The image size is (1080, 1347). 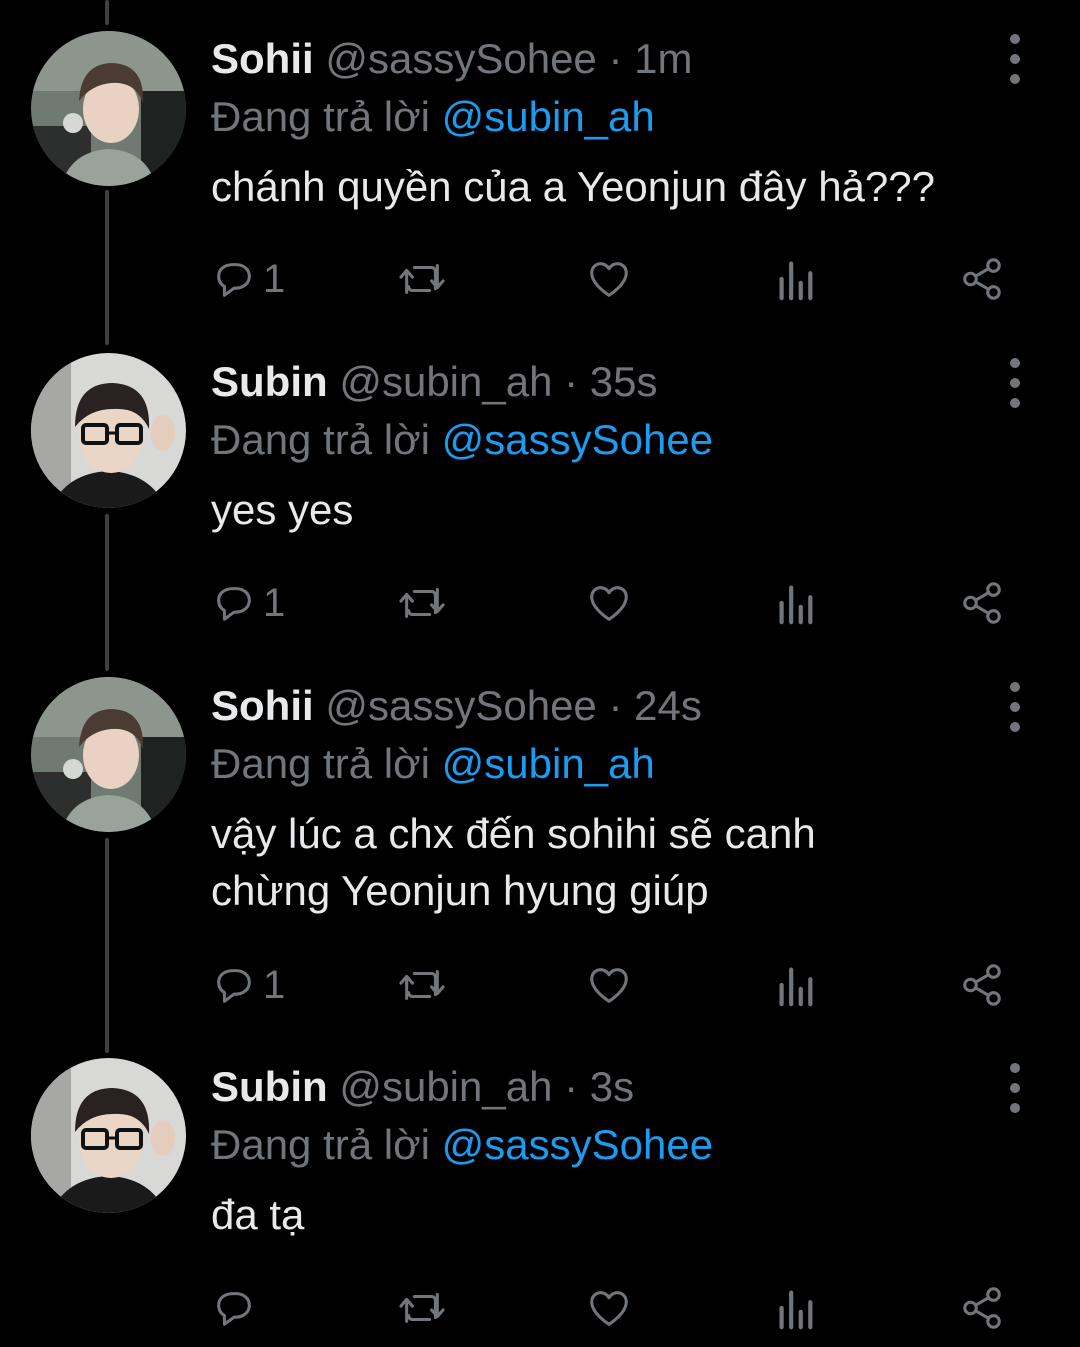 I want to click on timestamp: 35s, so click(x=624, y=381).